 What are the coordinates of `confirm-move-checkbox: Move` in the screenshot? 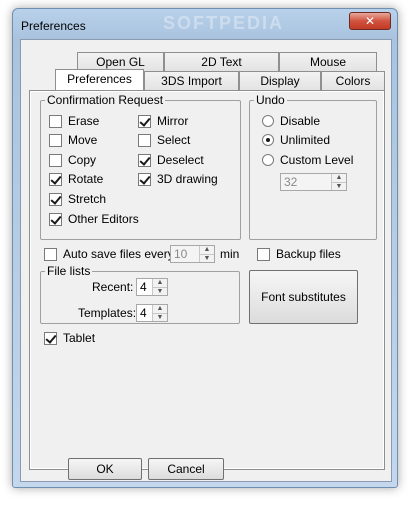 It's located at (73, 140).